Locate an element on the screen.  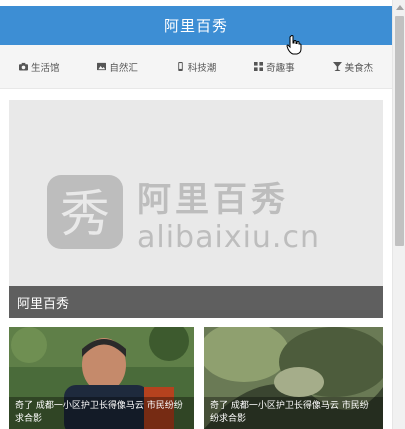
nav-item-label: 自然汇 is located at coordinates (123, 68).